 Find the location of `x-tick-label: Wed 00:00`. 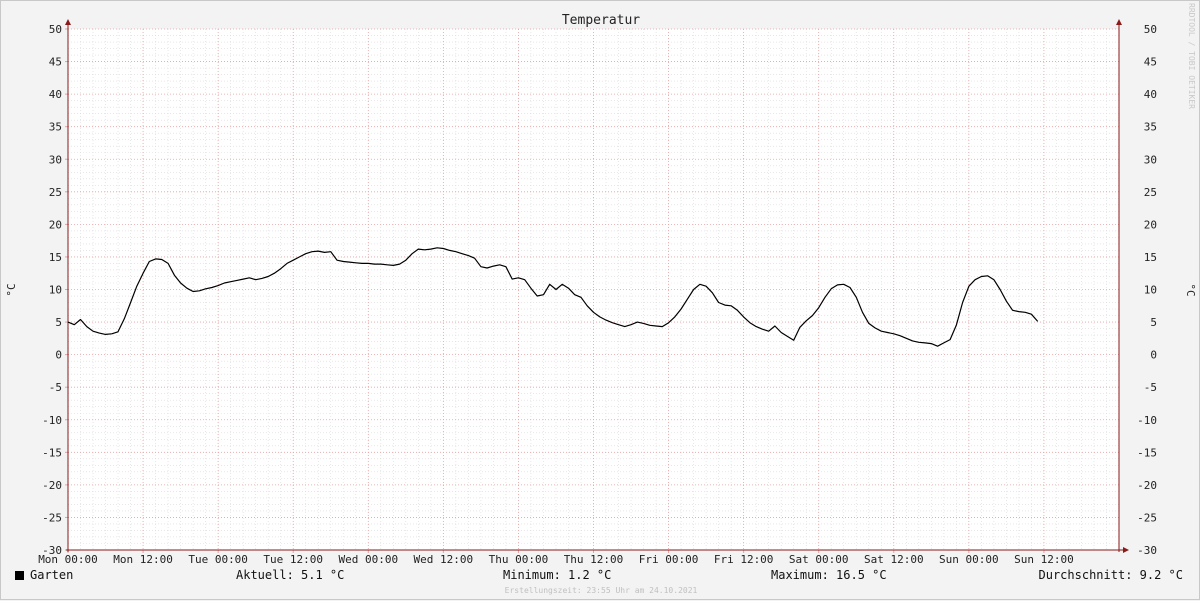

x-tick-label: Wed 00:00 is located at coordinates (368, 559).